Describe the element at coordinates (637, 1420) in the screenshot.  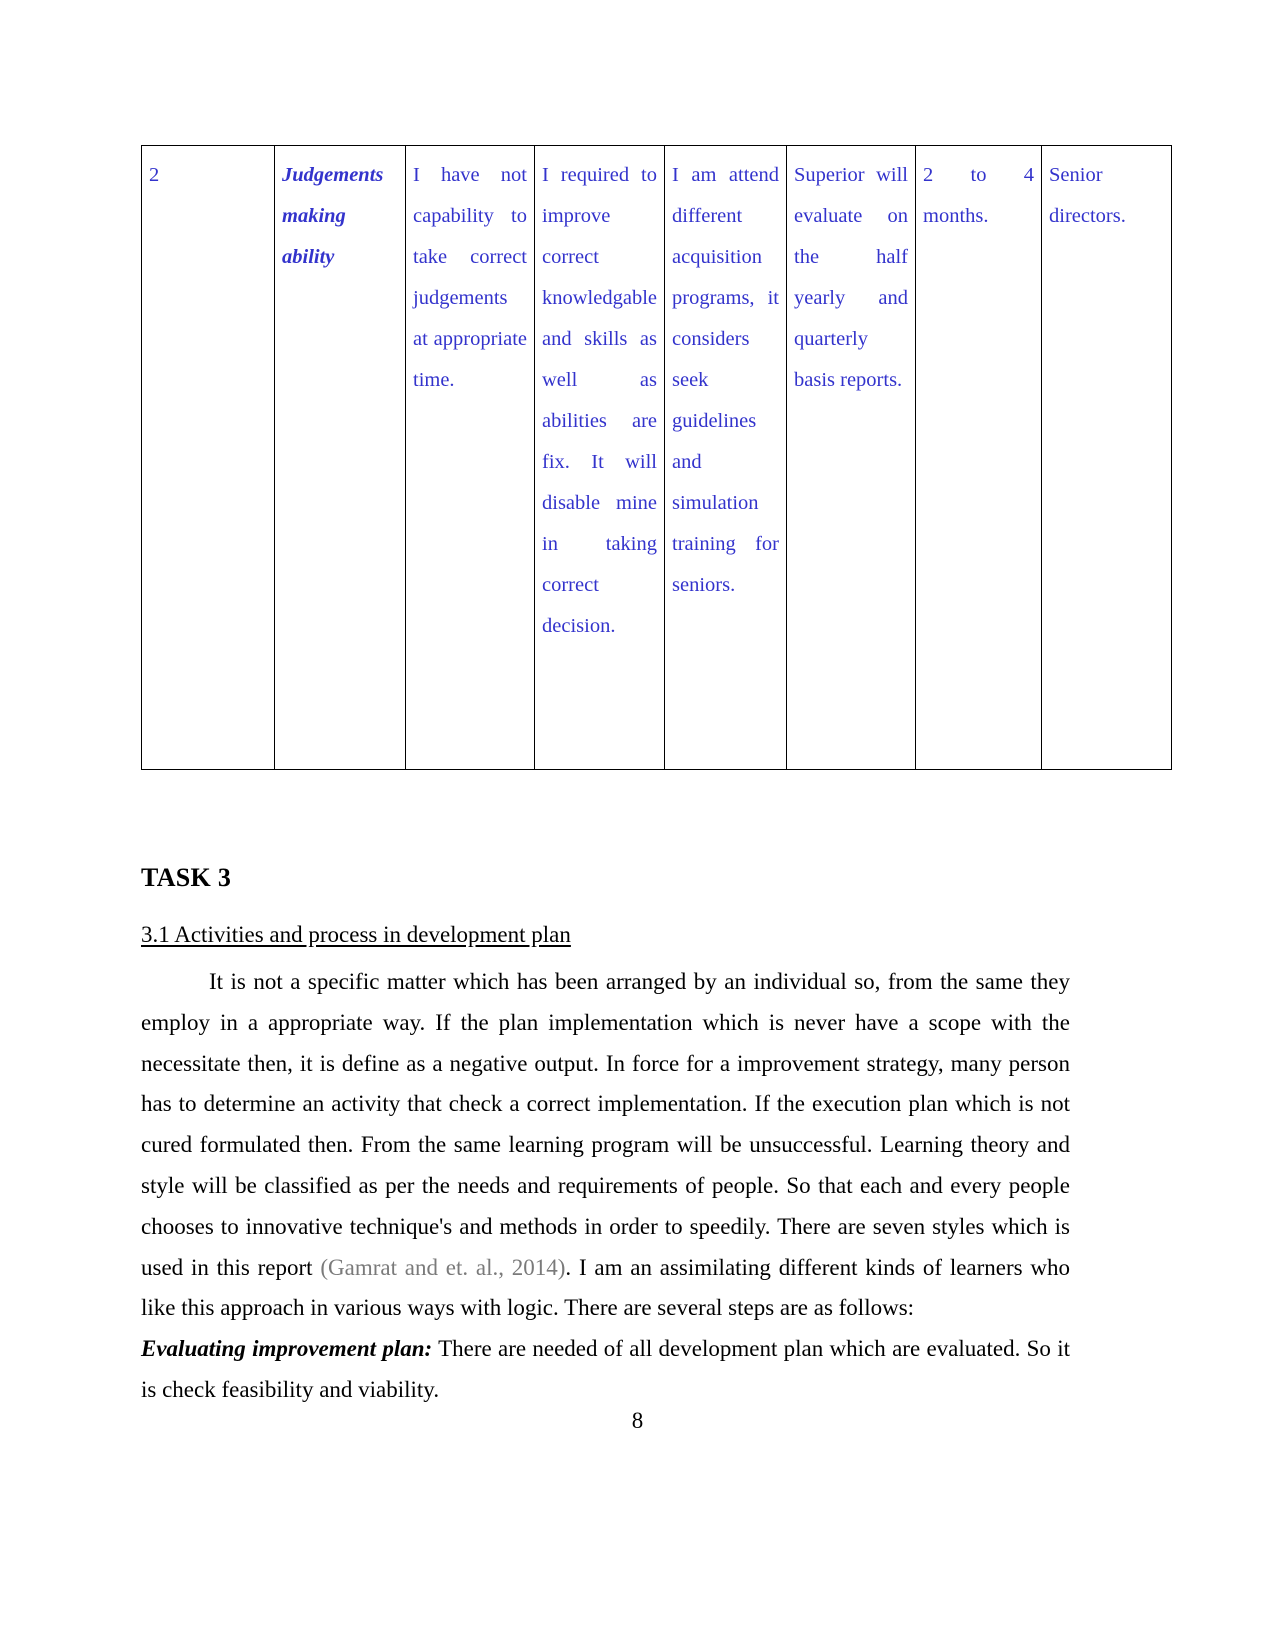
I see `page-number: 8` at that location.